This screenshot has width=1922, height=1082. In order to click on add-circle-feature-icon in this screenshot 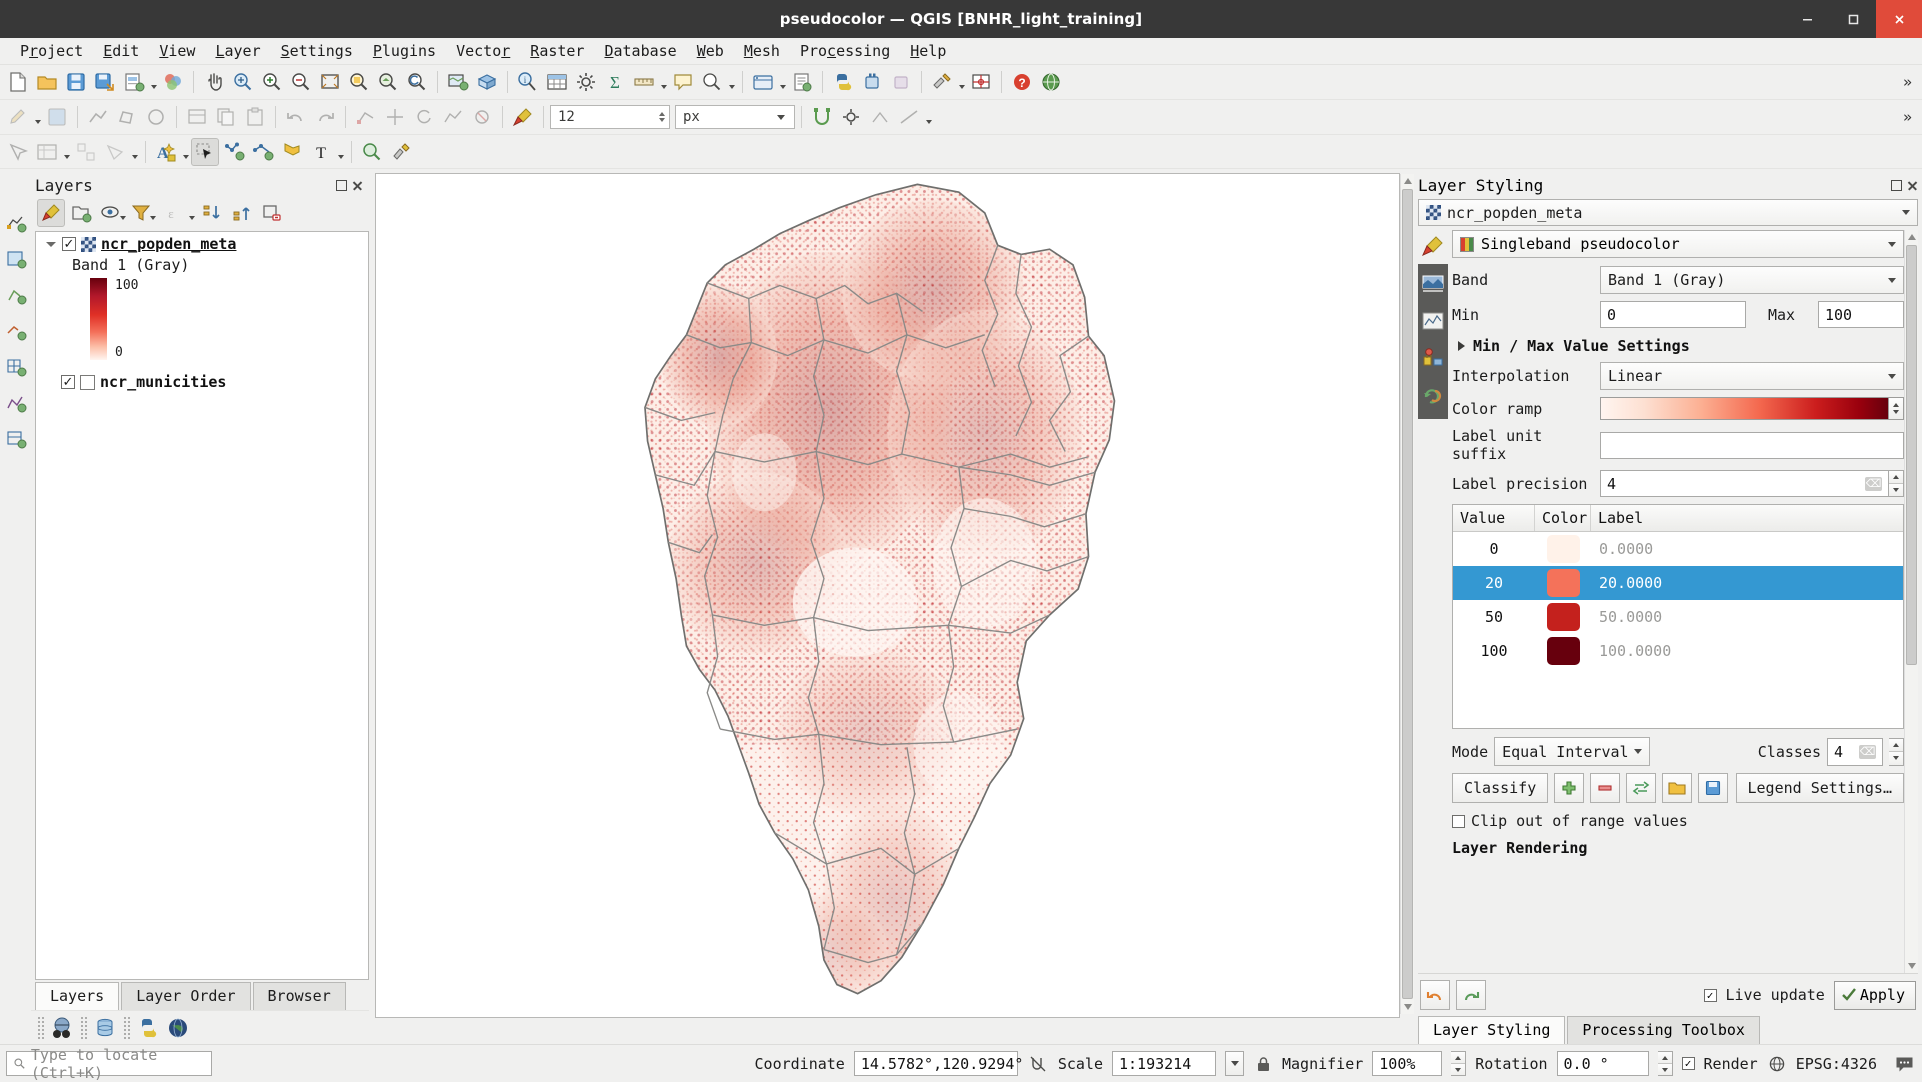, I will do `click(156, 117)`.